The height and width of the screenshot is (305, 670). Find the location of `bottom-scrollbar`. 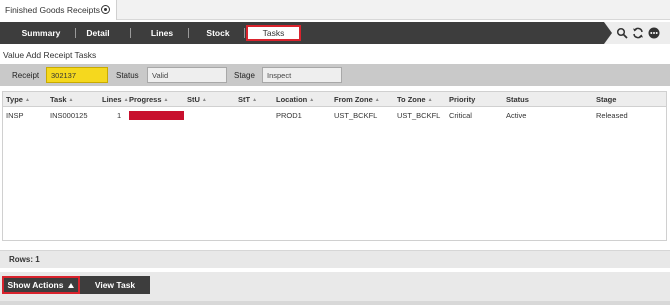

bottom-scrollbar is located at coordinates (335, 303).